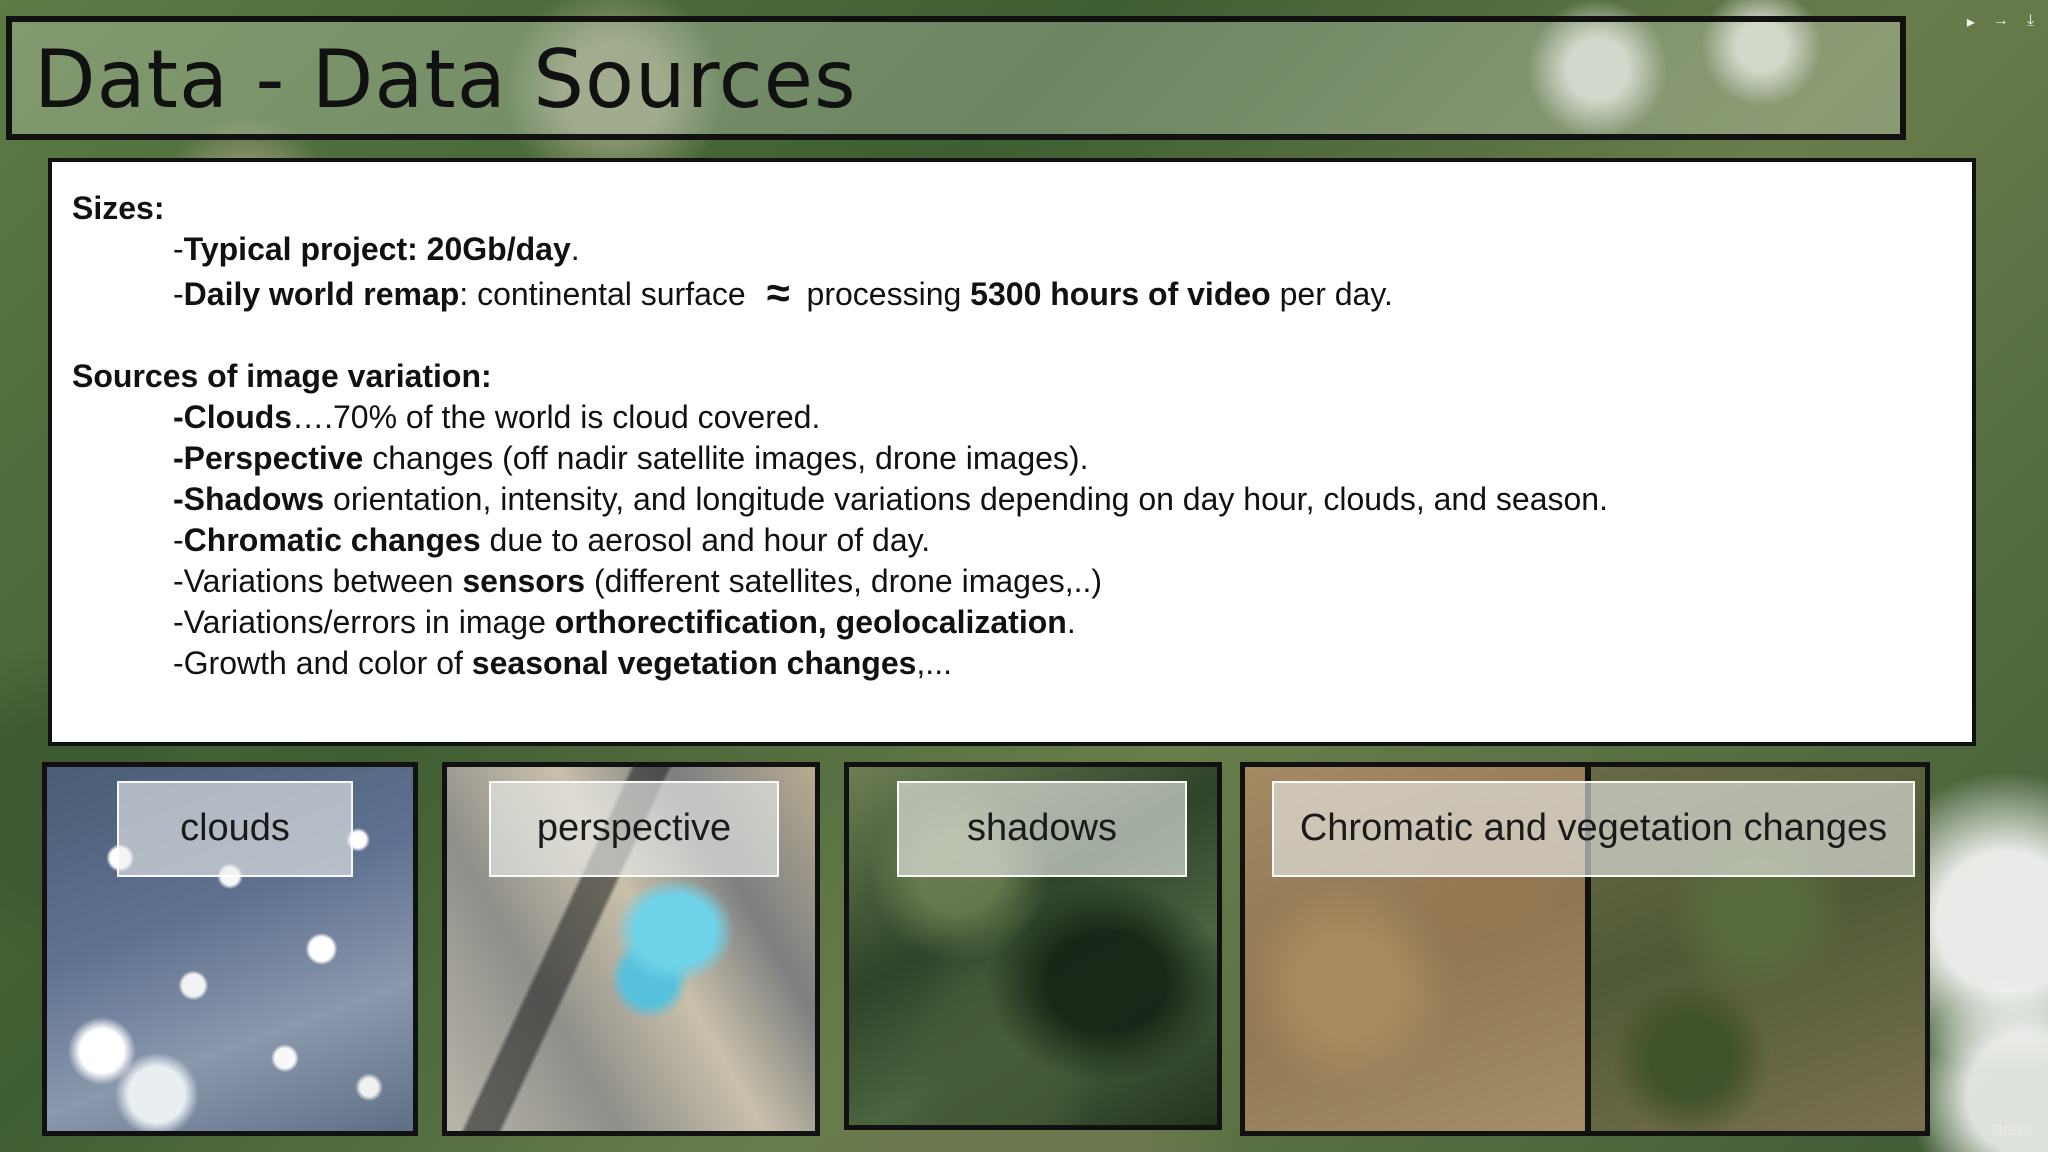 The height and width of the screenshot is (1152, 2048). What do you see at coordinates (1120, 294) in the screenshot?
I see `bold-text: 5300 hours of video` at bounding box center [1120, 294].